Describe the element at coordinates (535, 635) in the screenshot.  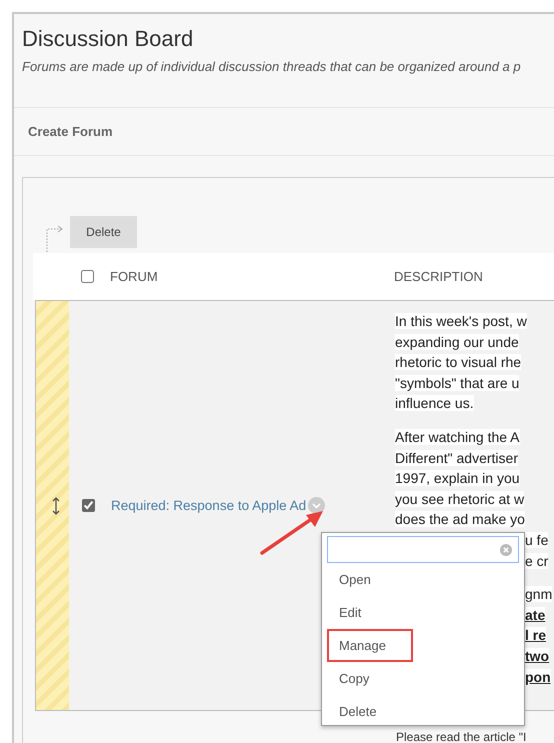
I see `description-text: l re` at that location.